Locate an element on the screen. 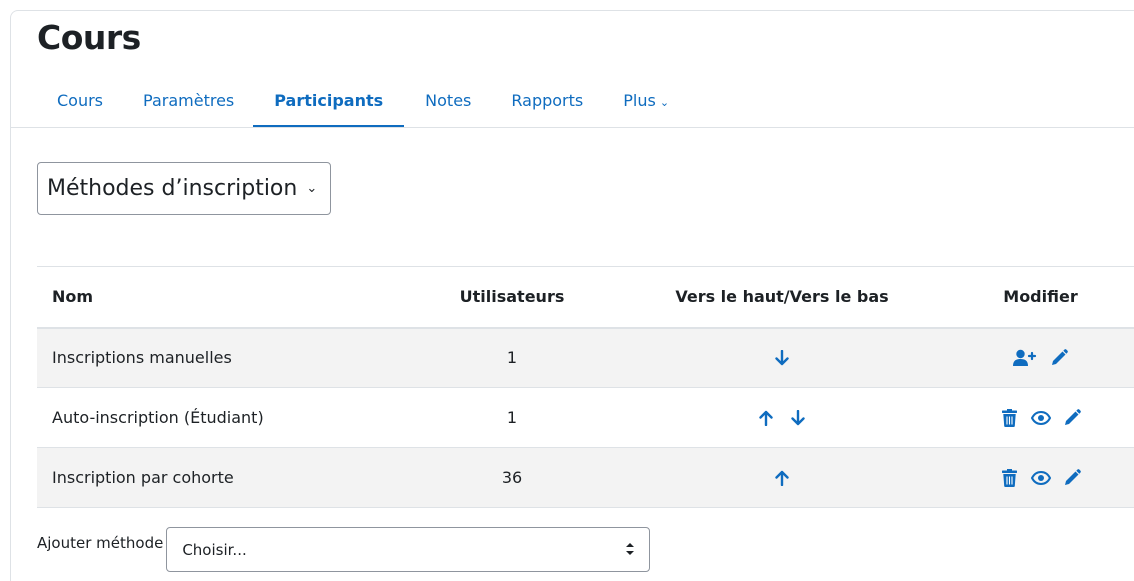 This screenshot has width=1134, height=581. tertiary-nav-value: Méthodes d’inscription is located at coordinates (172, 188).